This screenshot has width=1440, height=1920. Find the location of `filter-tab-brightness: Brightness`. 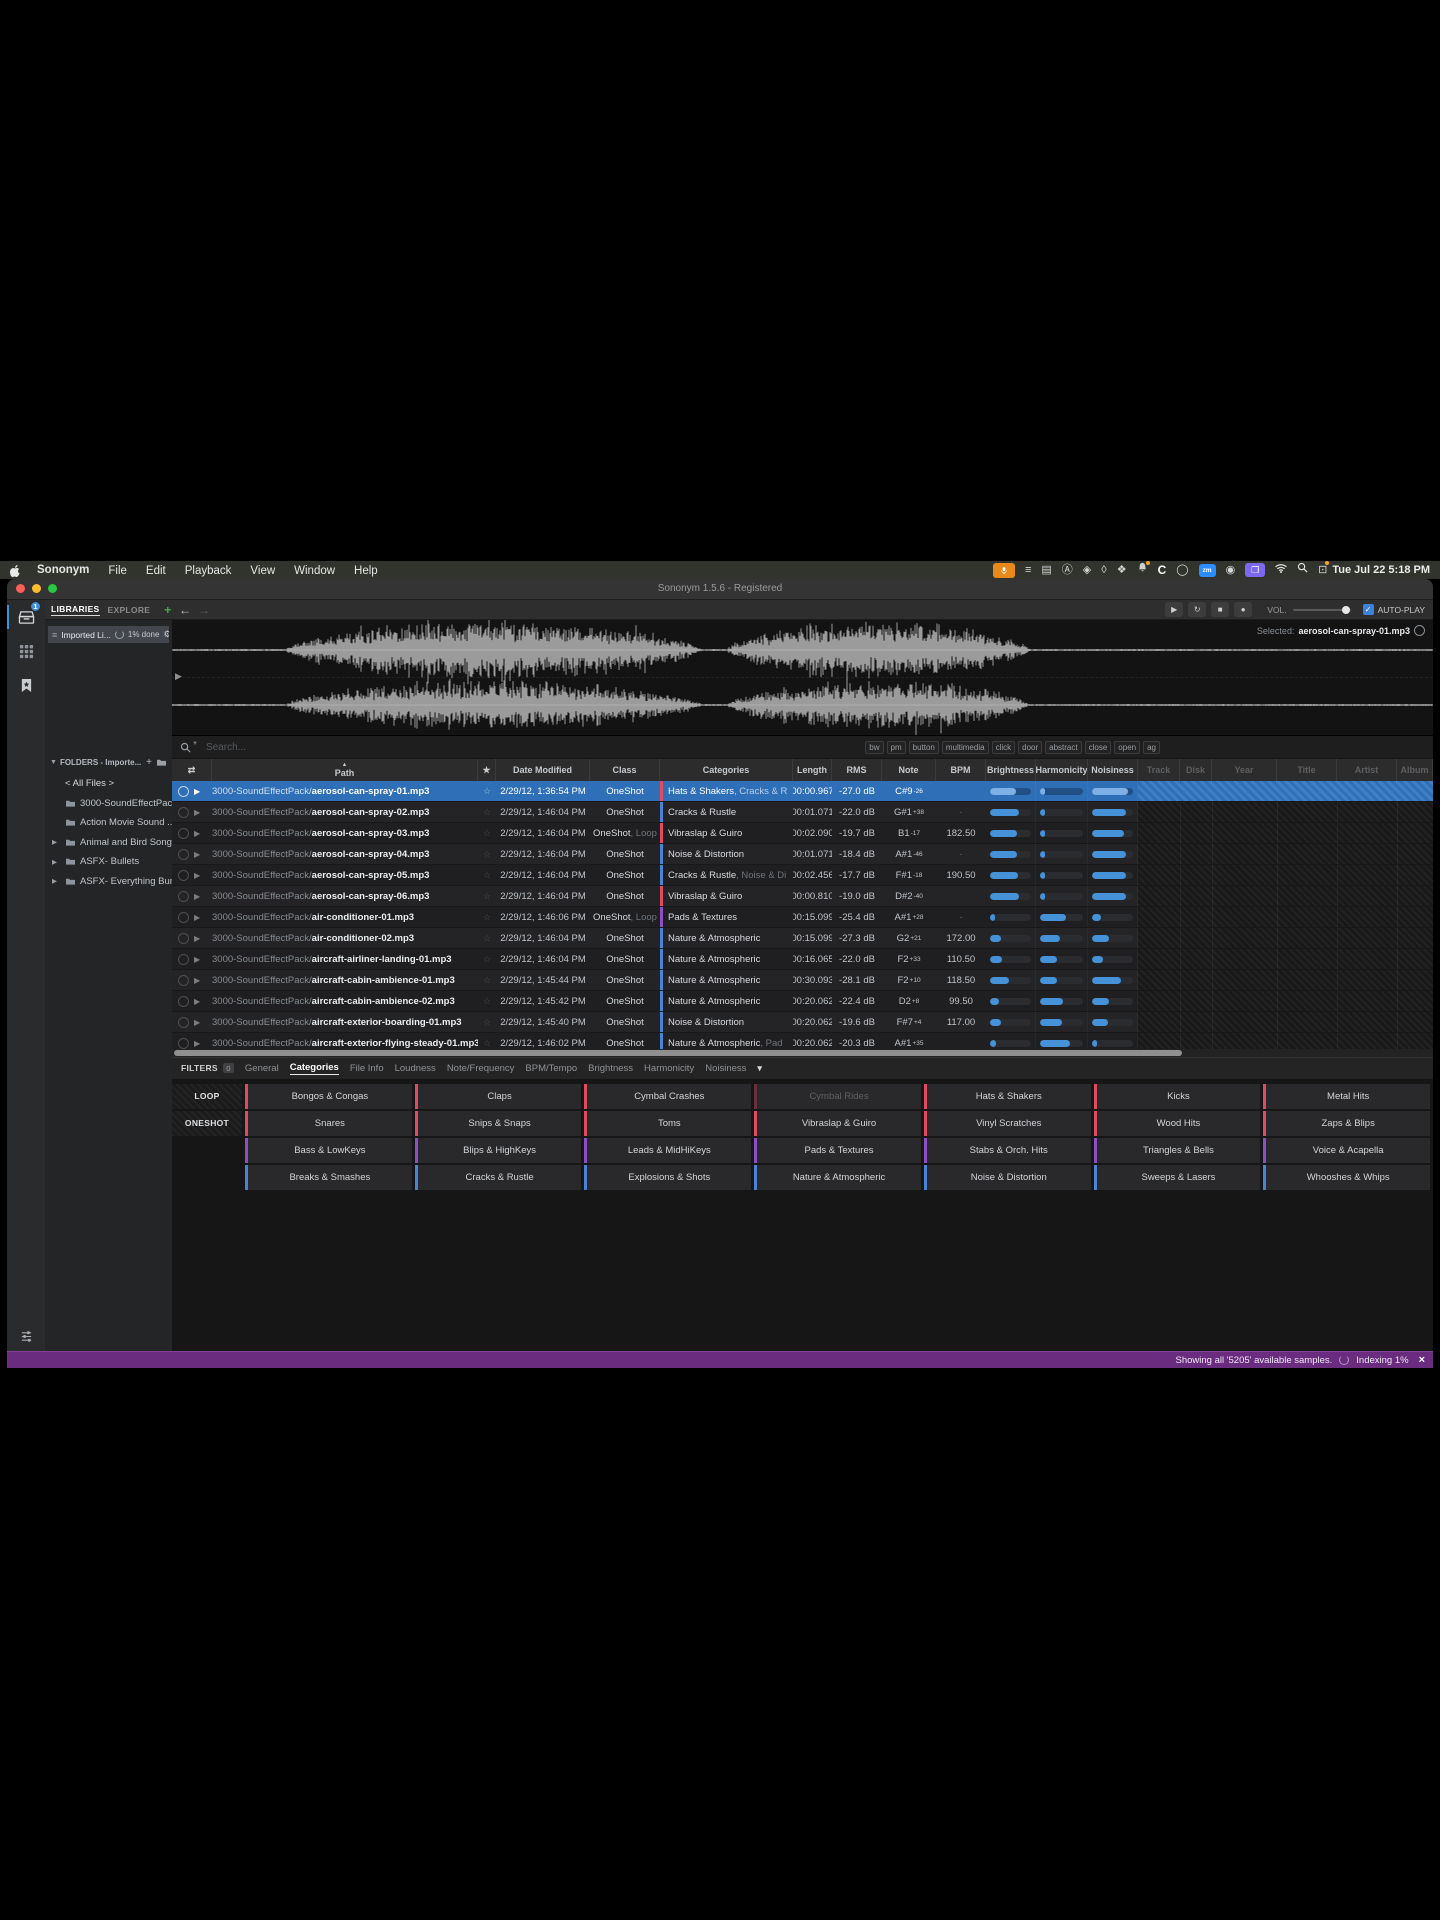

filter-tab-brightness: Brightness is located at coordinates (610, 1068).